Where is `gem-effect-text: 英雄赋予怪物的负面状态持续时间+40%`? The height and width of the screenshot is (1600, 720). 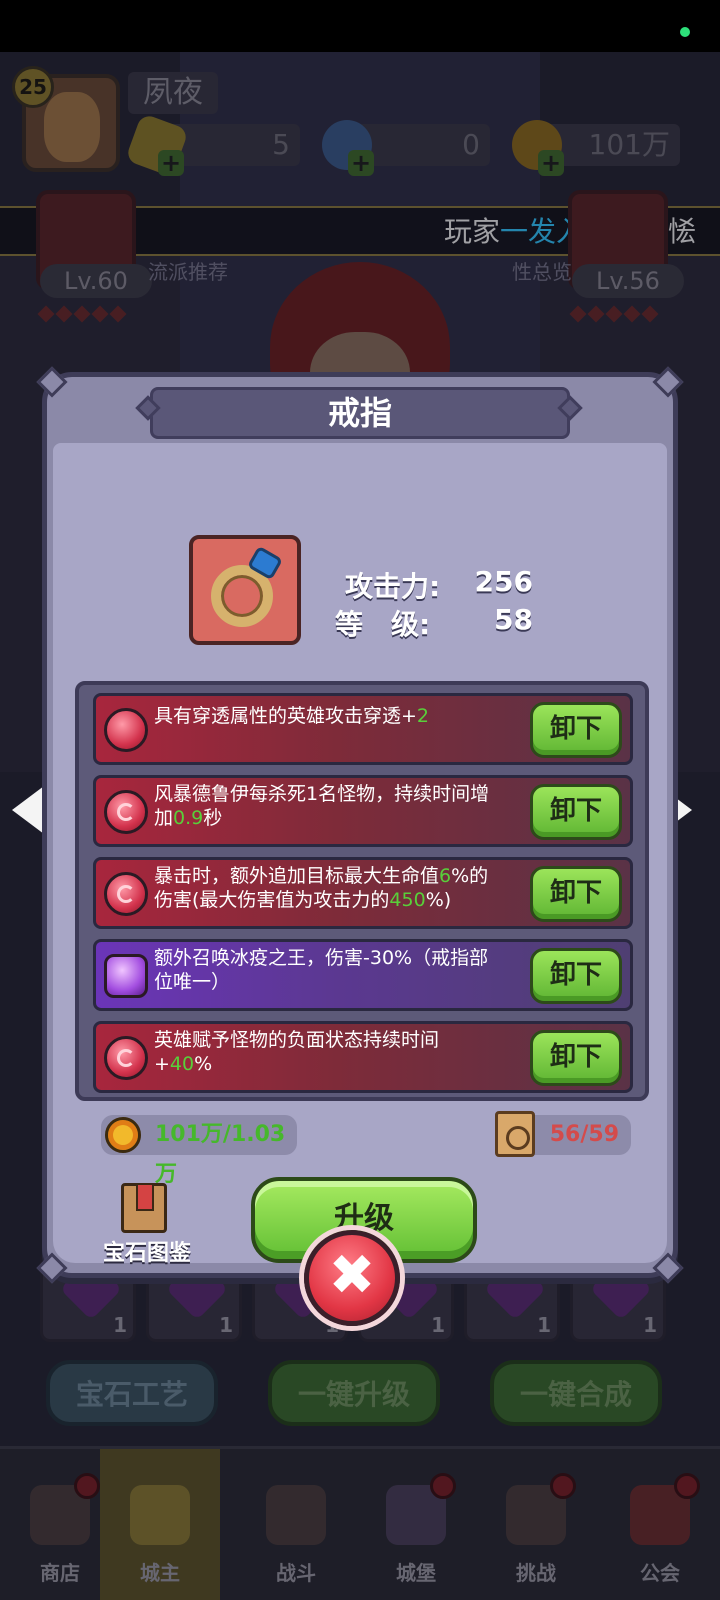
gem-effect-text: 英雄赋予怪物的负面状态持续时间+40% is located at coordinates (297, 1052).